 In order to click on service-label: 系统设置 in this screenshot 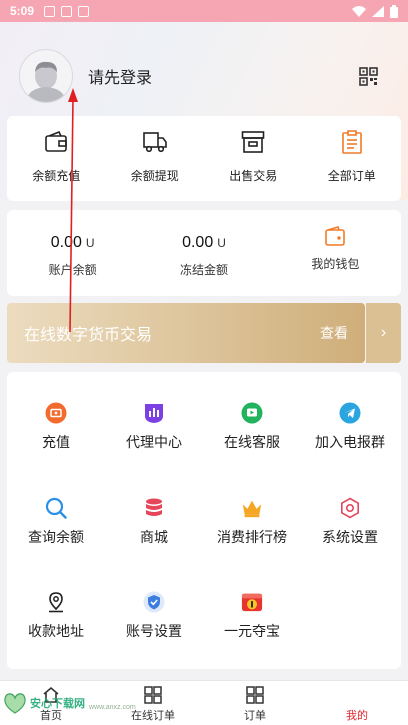, I will do `click(350, 537)`.